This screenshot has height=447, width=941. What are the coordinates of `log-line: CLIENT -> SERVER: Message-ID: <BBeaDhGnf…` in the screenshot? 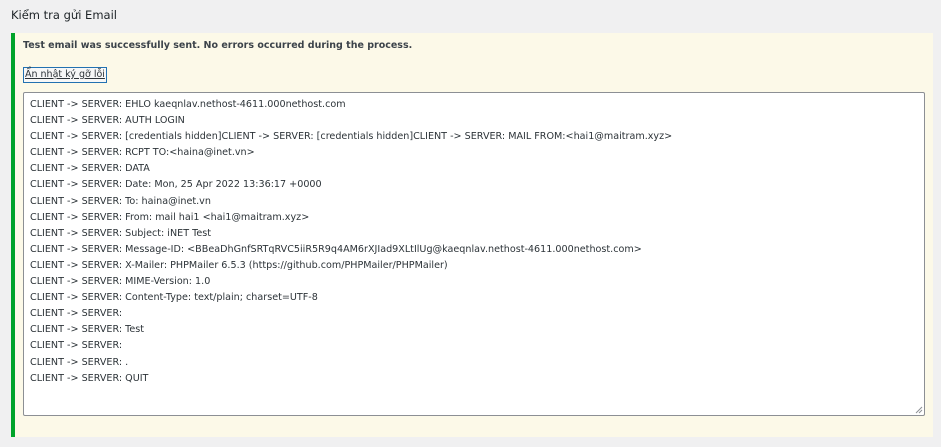 It's located at (336, 249).